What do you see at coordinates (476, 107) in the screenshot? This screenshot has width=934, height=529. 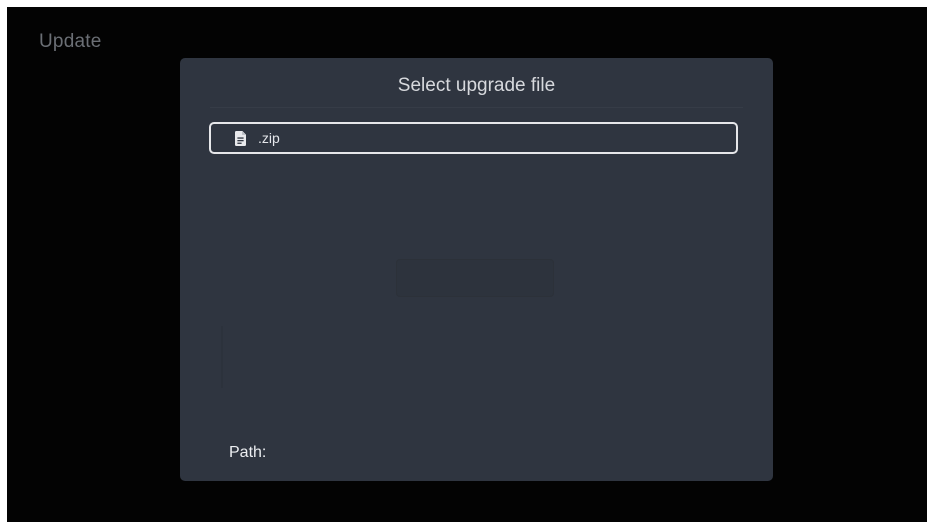 I see `title-divider` at bounding box center [476, 107].